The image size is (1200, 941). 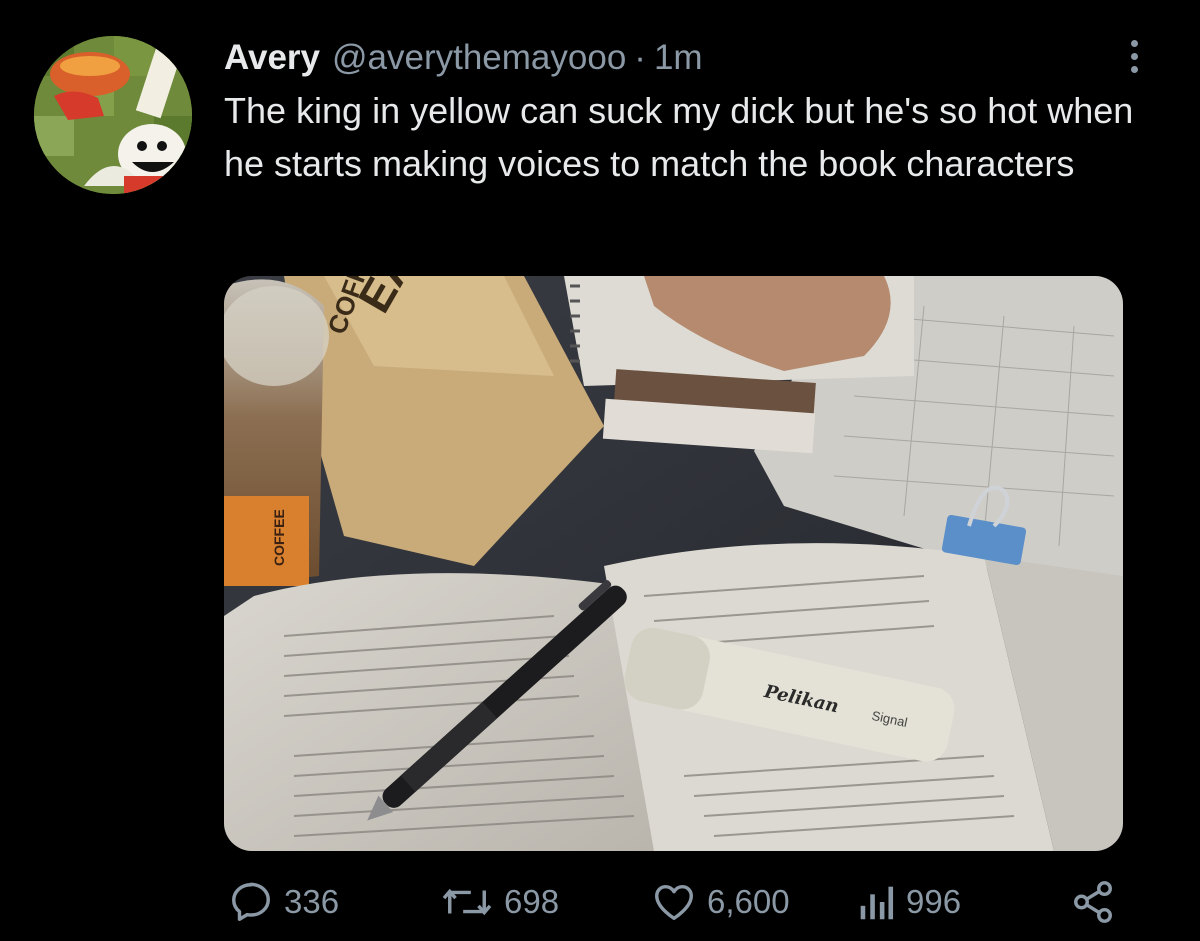 I want to click on display-name: Avery, so click(x=272, y=58).